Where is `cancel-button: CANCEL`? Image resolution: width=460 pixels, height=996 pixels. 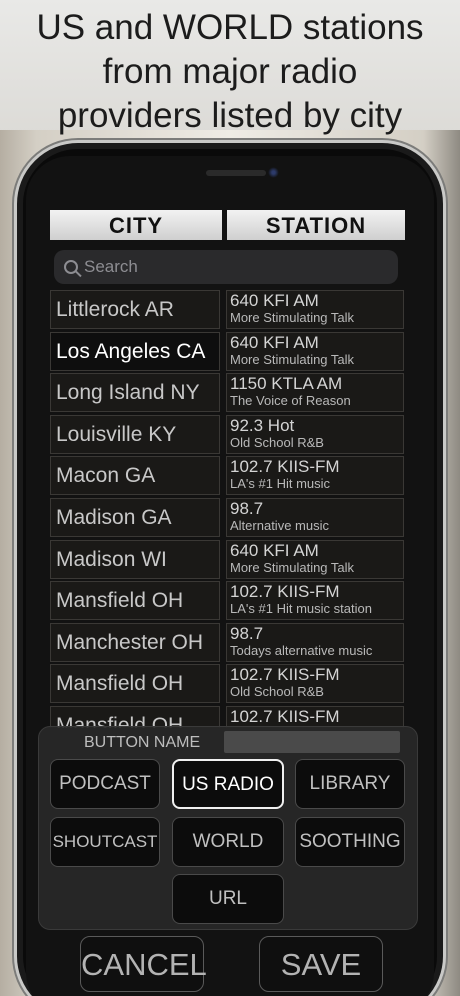
cancel-button: CANCEL is located at coordinates (143, 964).